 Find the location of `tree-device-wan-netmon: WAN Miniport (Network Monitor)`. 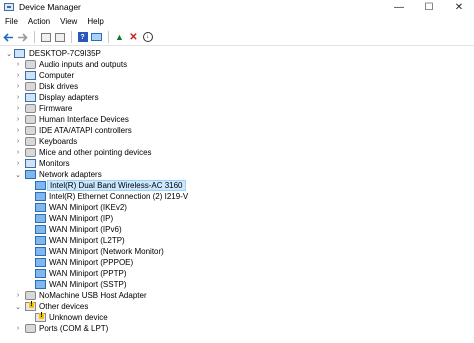

tree-device-wan-netmon: WAN Miniport (Network Monitor) is located at coordinates (237, 251).